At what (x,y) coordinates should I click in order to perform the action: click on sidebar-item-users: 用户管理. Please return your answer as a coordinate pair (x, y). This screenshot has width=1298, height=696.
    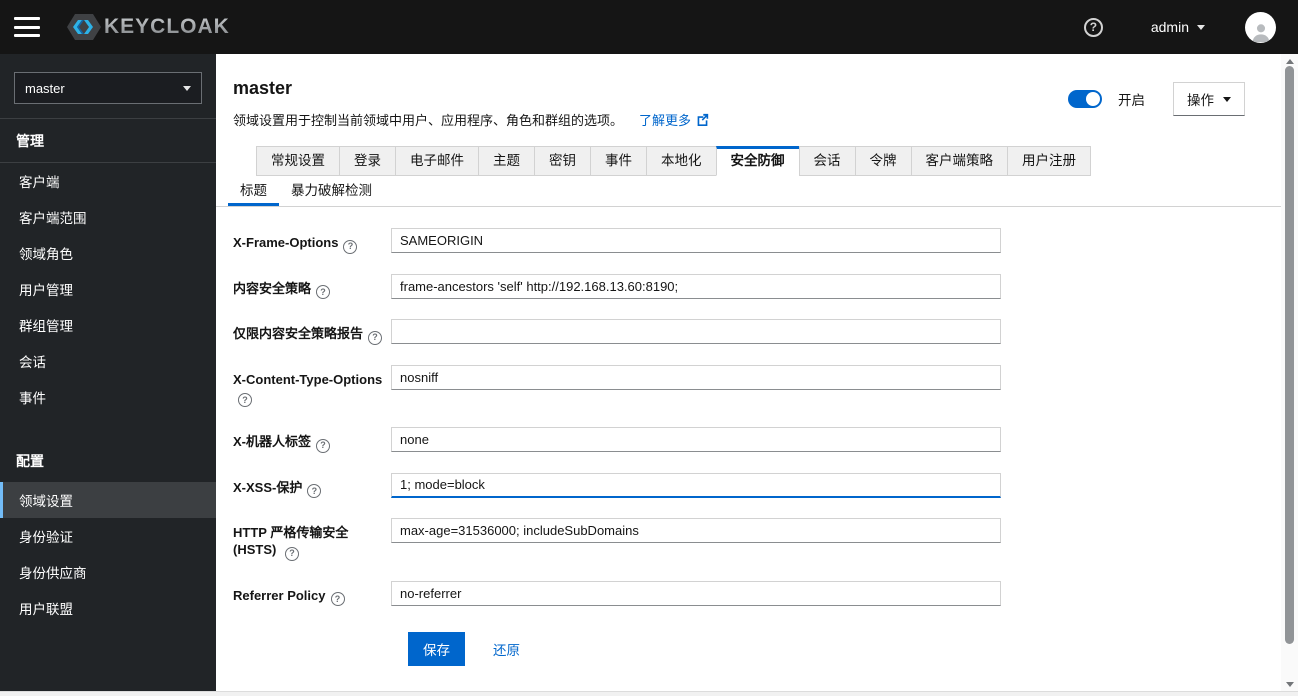
    Looking at the image, I should click on (108, 289).